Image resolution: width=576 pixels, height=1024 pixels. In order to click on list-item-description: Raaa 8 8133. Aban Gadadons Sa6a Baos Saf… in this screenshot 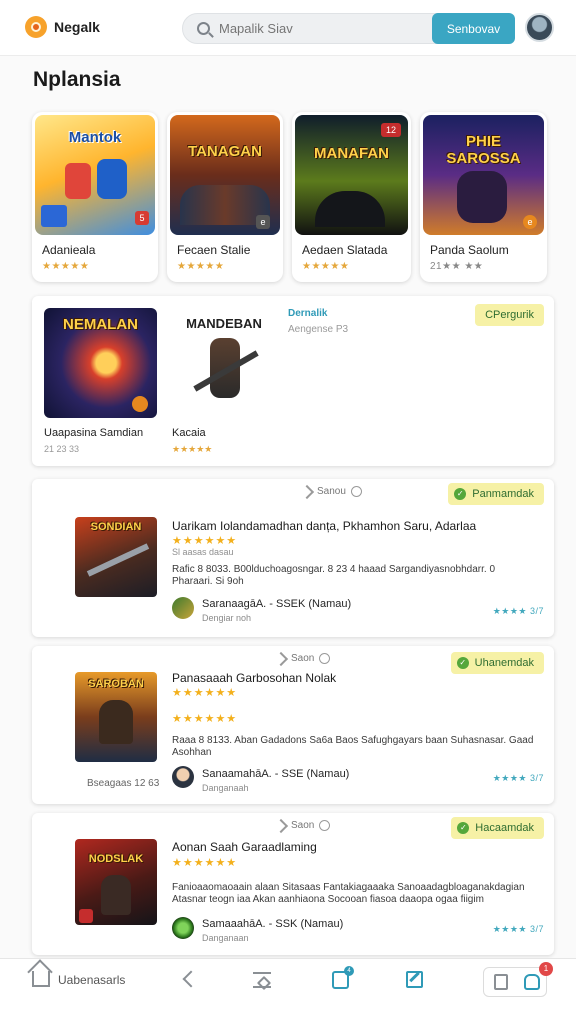, I will do `click(353, 746)`.